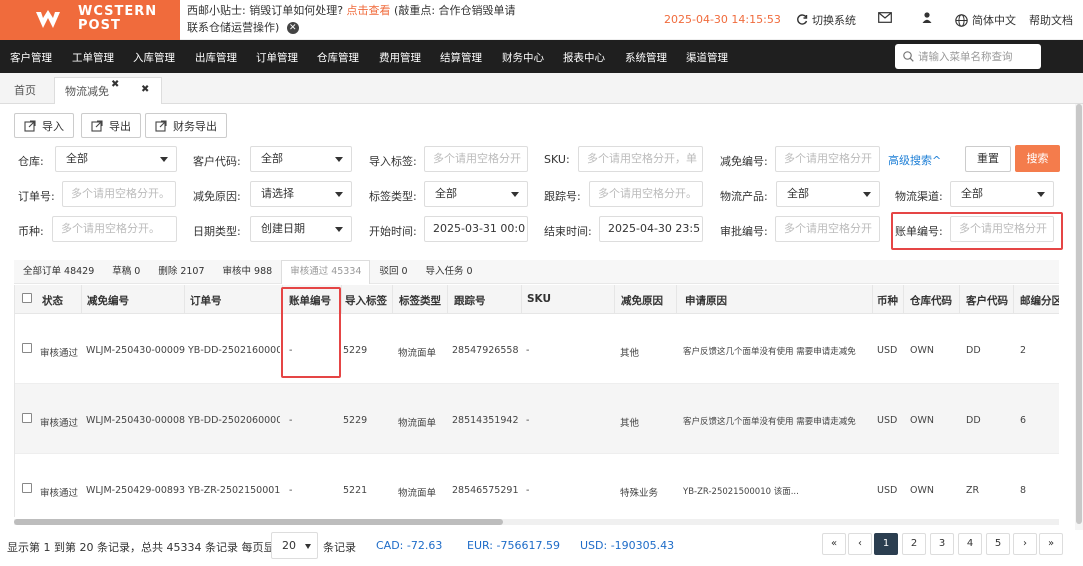 This screenshot has height=566, width=1083. Describe the element at coordinates (461, 57) in the screenshot. I see `nav-item-settlement: 结算管理` at that location.